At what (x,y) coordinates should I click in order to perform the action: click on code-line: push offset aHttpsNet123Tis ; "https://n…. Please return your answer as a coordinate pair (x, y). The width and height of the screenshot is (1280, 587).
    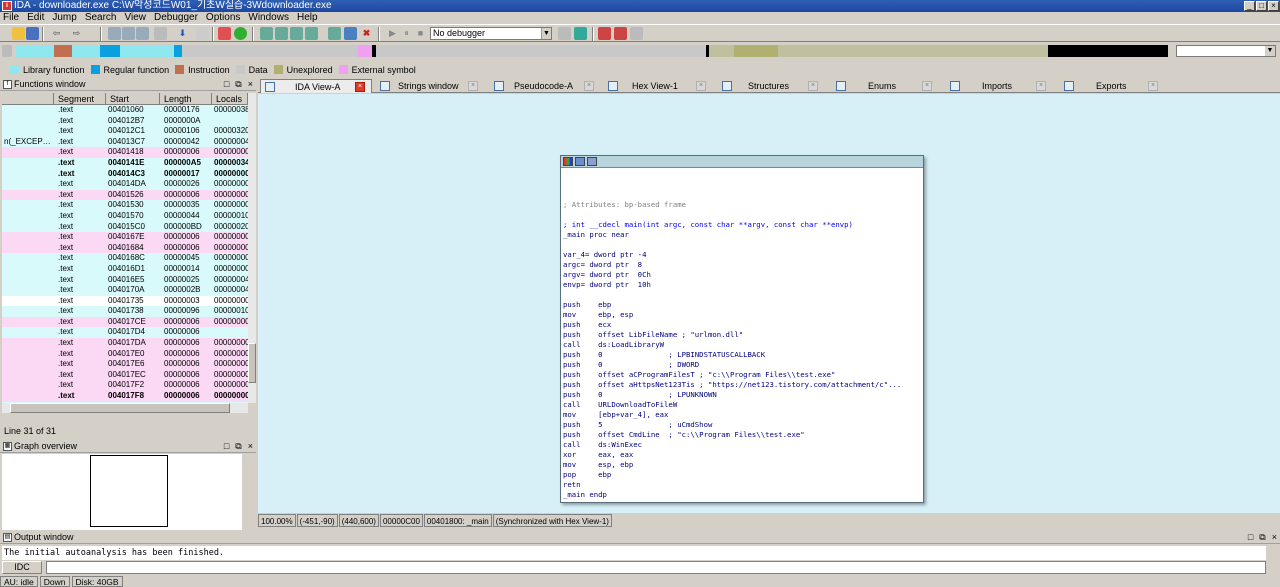
    Looking at the image, I should click on (743, 385).